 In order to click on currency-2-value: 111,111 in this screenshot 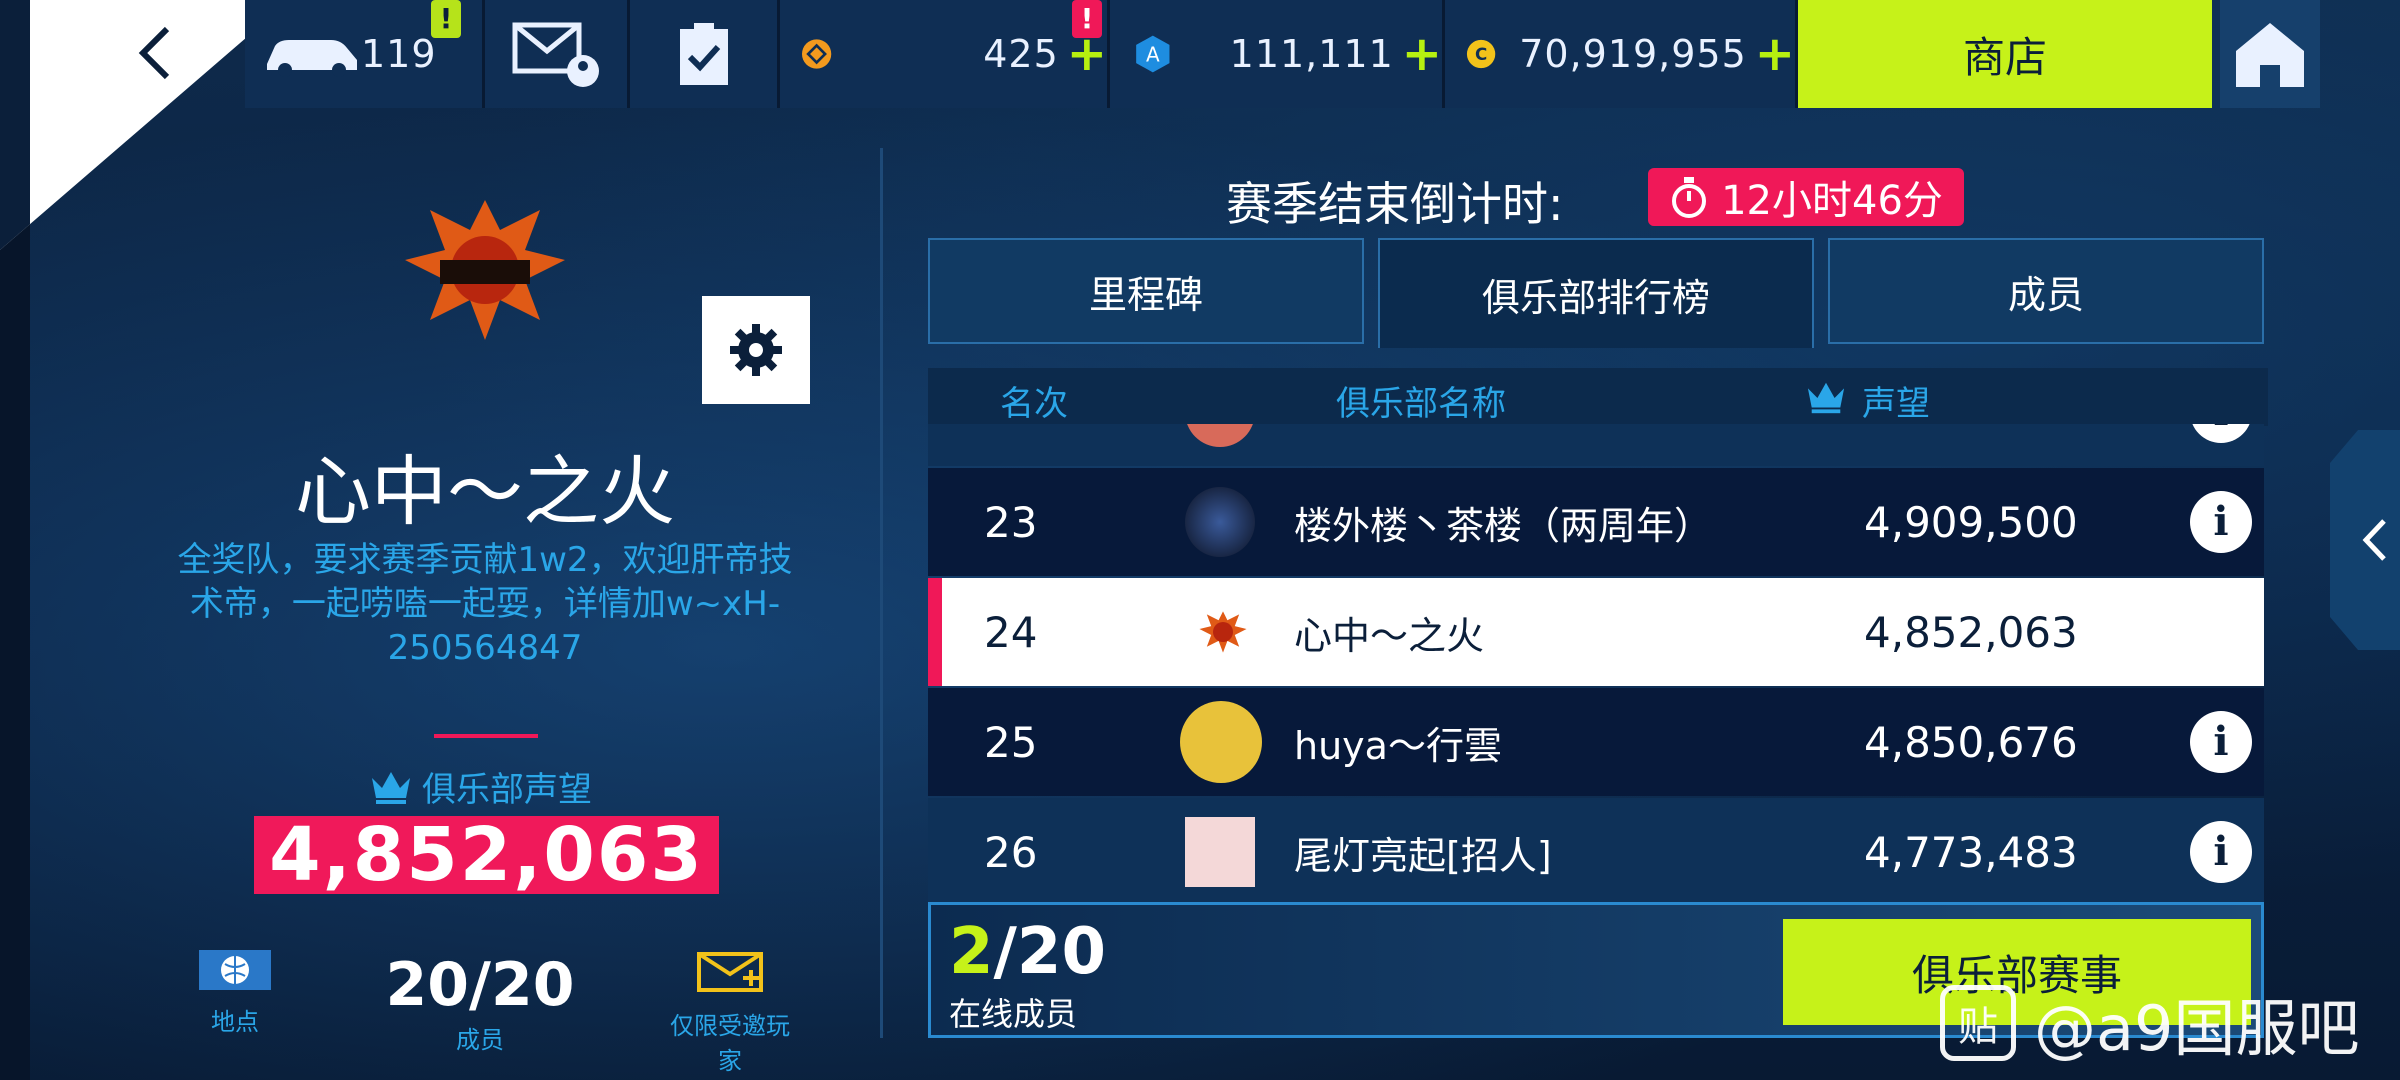, I will do `click(1311, 54)`.